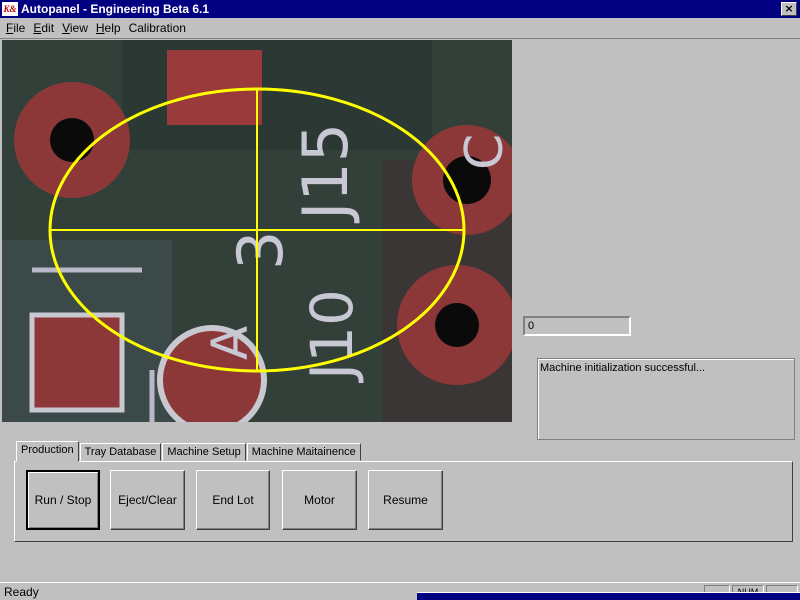  Describe the element at coordinates (608, 596) in the screenshot. I see `overlapping-window-titlebar` at that location.